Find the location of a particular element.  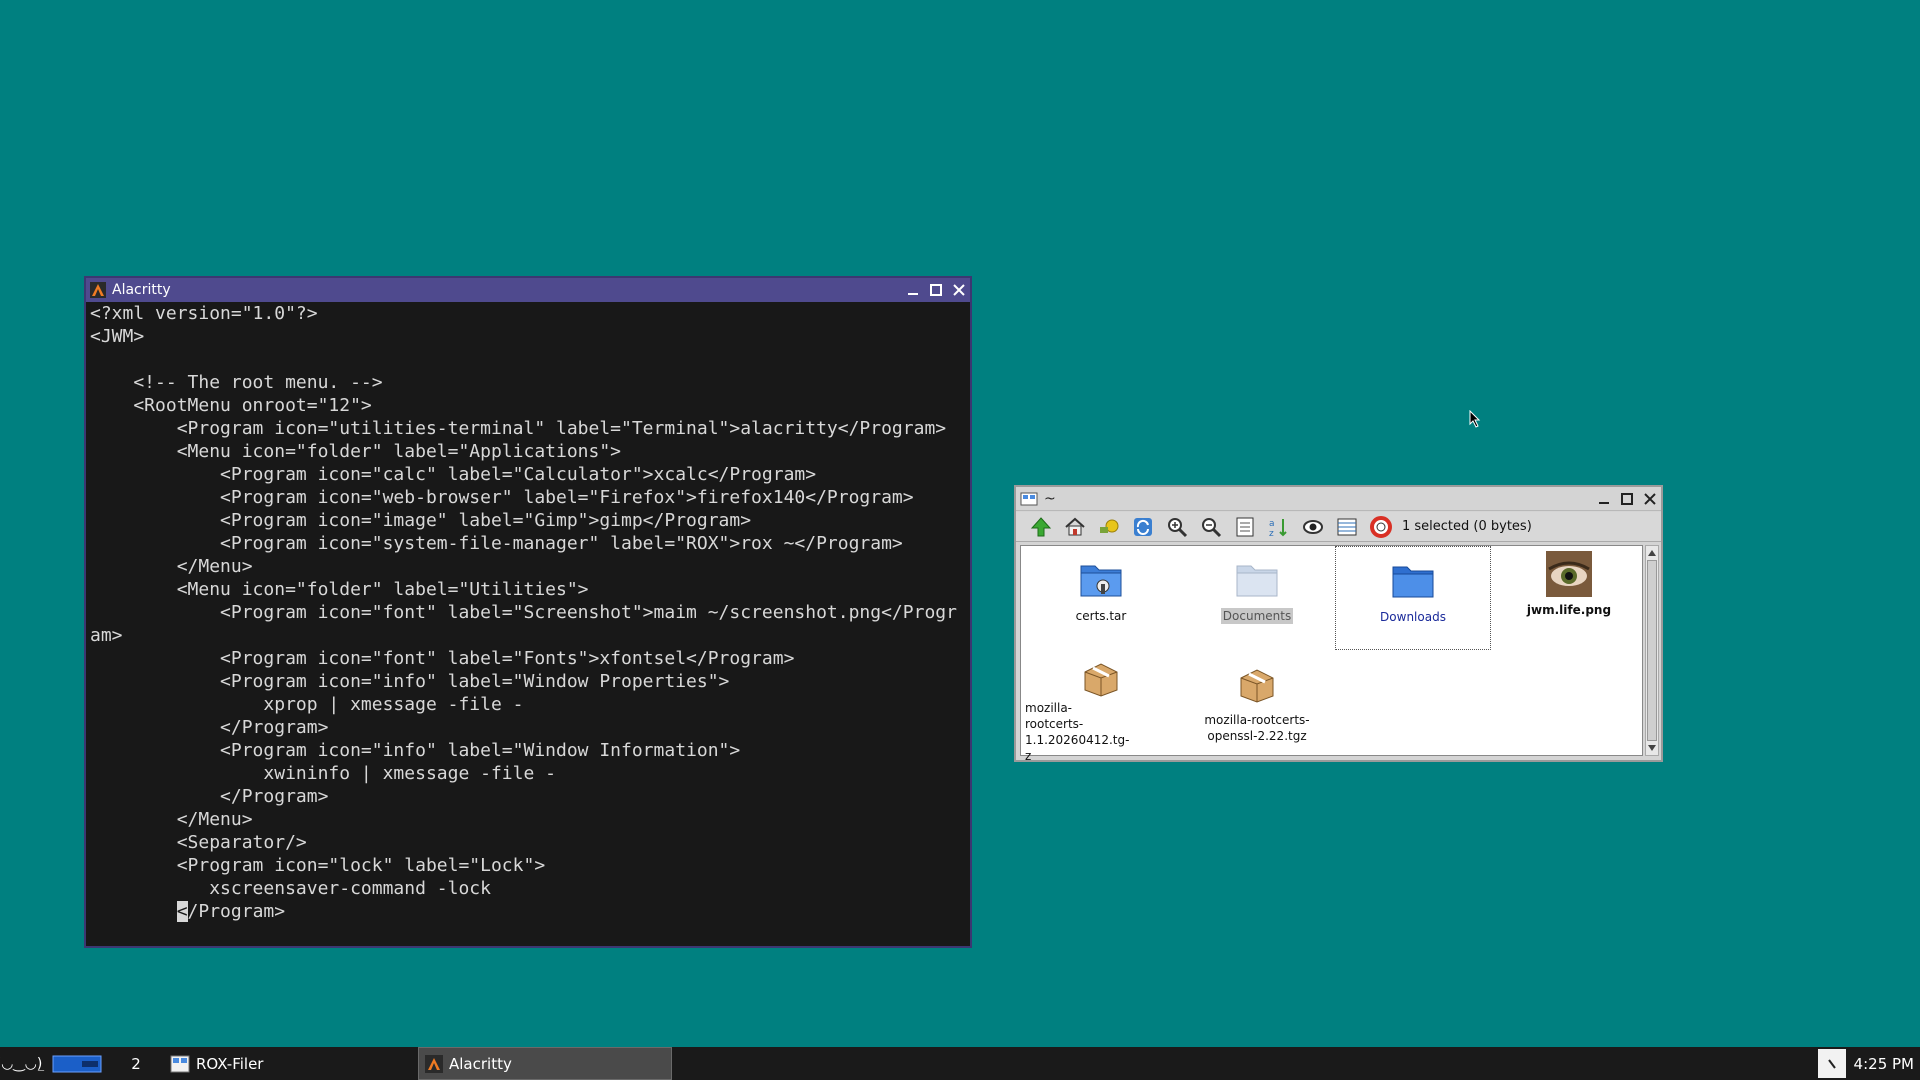

scrollbar-thumb is located at coordinates (1652, 650).